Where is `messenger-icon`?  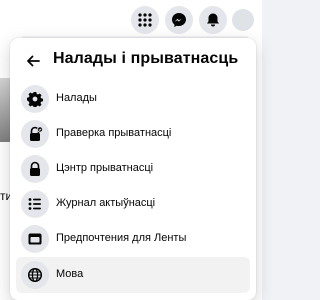 messenger-icon is located at coordinates (179, 20).